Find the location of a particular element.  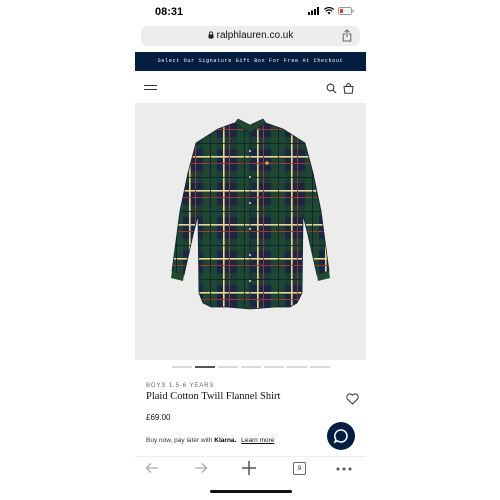

menu-icon is located at coordinates (150, 88).